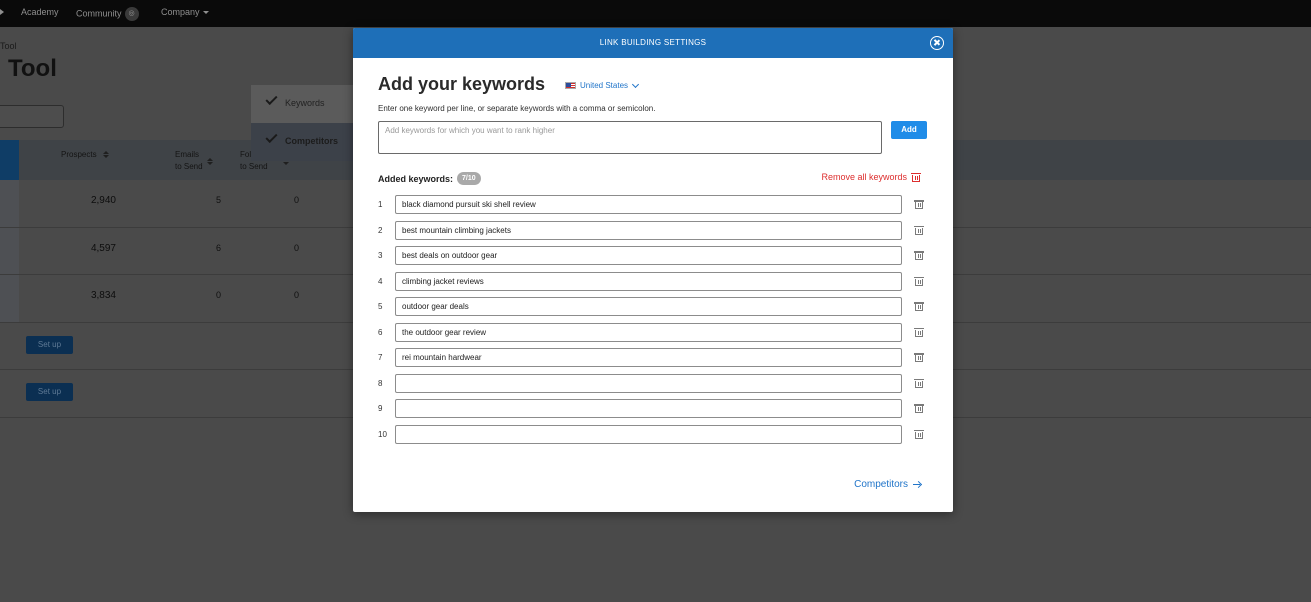 The width and height of the screenshot is (1311, 602). I want to click on keyword-row: 4, so click(653, 284).